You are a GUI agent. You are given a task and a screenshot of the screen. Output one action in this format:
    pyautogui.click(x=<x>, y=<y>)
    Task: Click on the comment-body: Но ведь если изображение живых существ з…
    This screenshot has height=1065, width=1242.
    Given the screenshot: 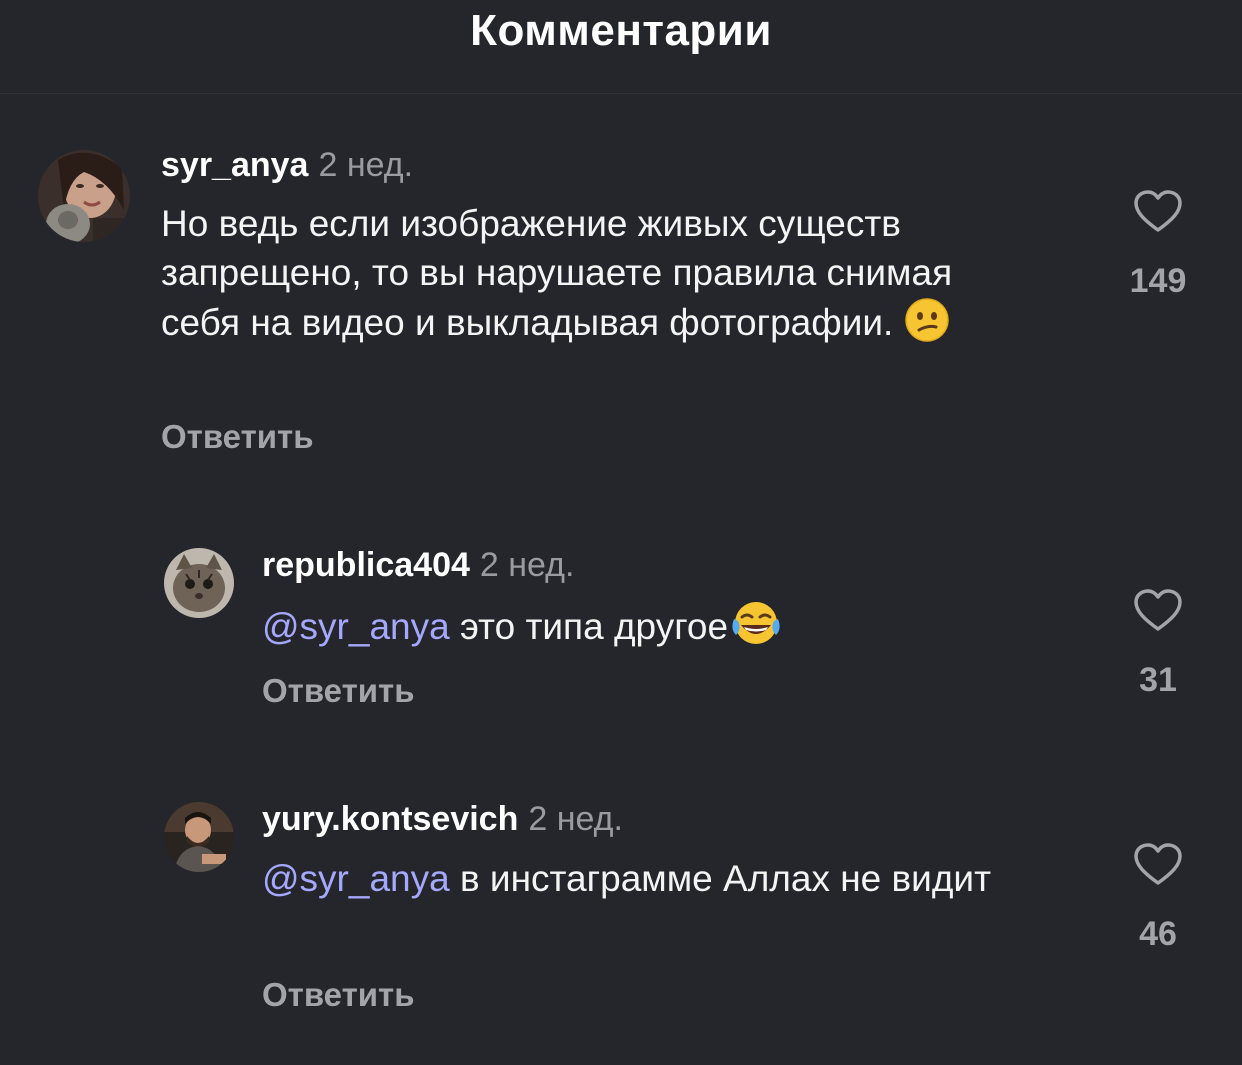 What is the action you would take?
    pyautogui.click(x=557, y=273)
    